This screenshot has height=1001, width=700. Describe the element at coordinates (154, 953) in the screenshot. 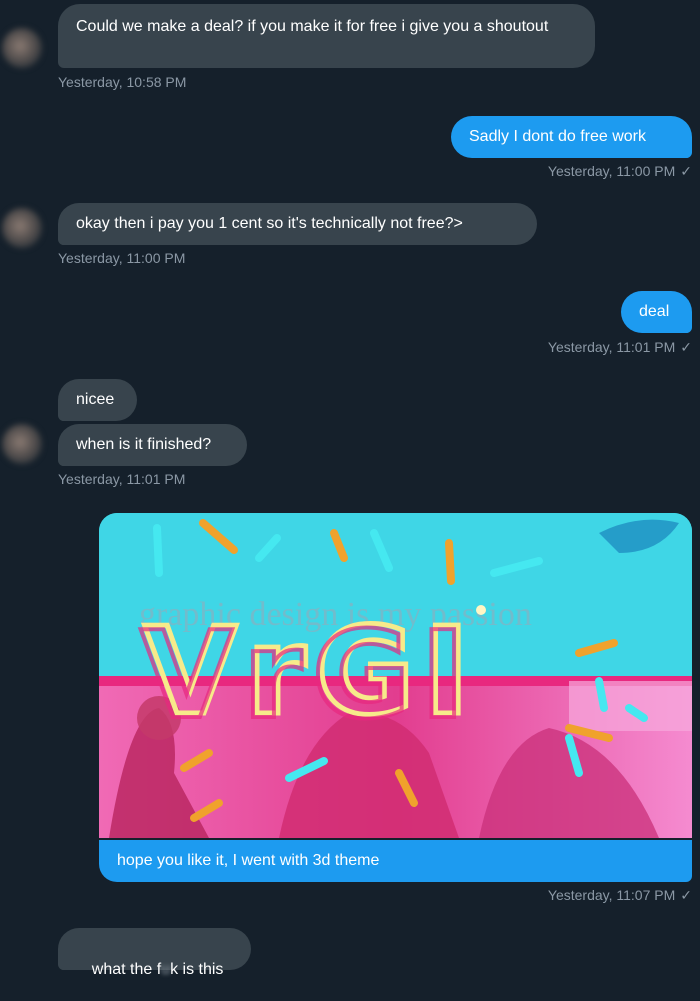

I see `incoming-message: what the fuk is this` at that location.